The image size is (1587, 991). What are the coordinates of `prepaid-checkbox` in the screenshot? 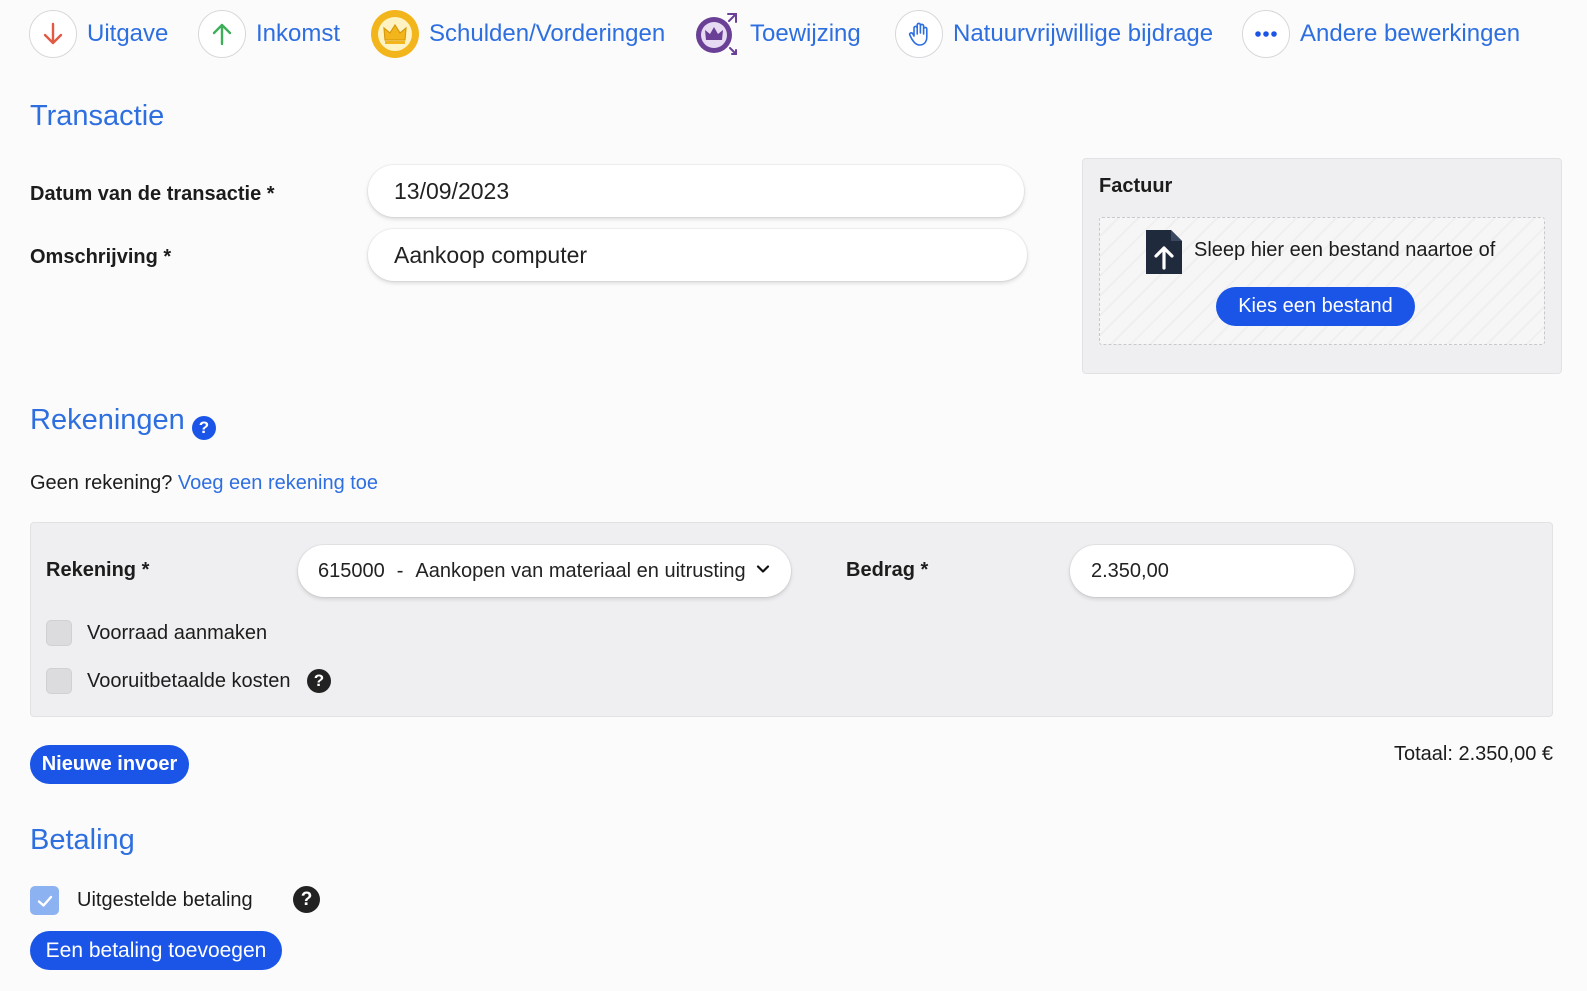 It's located at (59, 681).